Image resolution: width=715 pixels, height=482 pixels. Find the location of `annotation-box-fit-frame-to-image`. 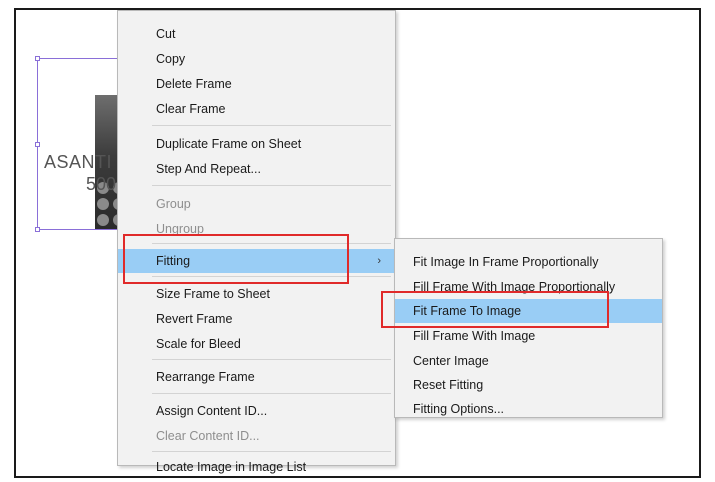

annotation-box-fit-frame-to-image is located at coordinates (495, 309).